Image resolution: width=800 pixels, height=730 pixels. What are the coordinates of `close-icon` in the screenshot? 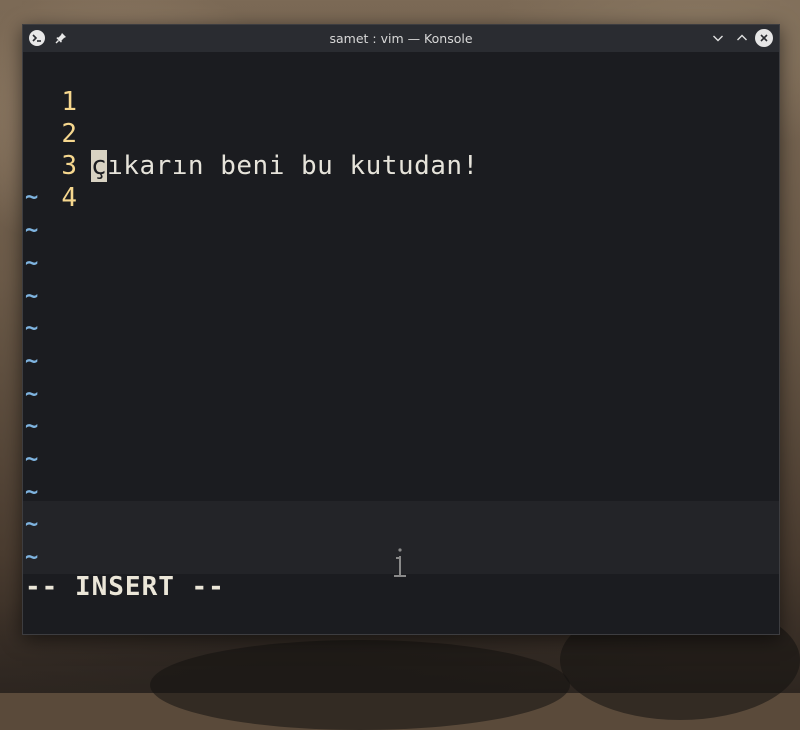 It's located at (764, 38).